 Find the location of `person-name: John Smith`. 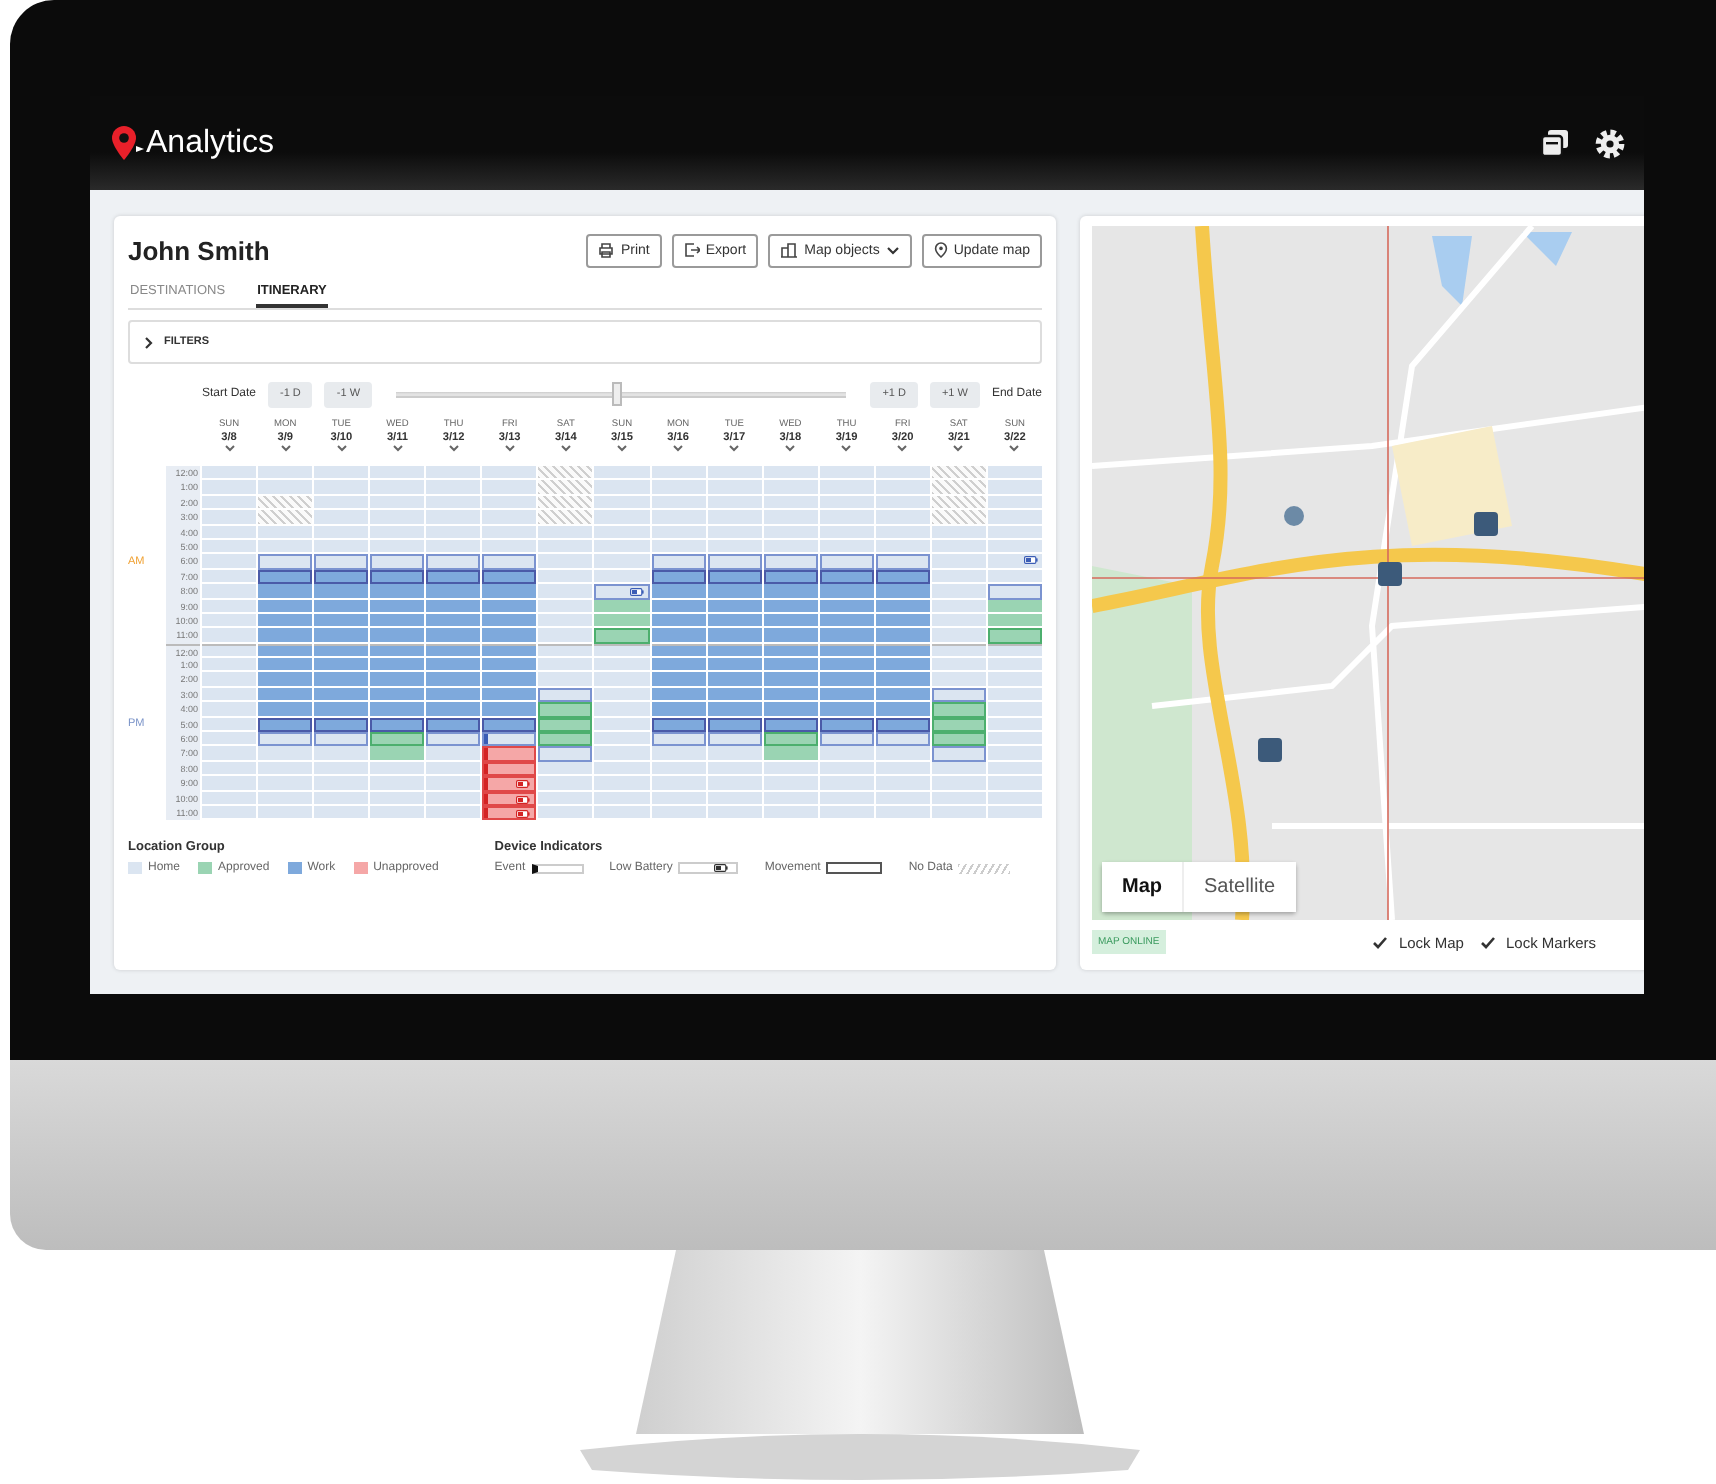

person-name: John Smith is located at coordinates (199, 250).